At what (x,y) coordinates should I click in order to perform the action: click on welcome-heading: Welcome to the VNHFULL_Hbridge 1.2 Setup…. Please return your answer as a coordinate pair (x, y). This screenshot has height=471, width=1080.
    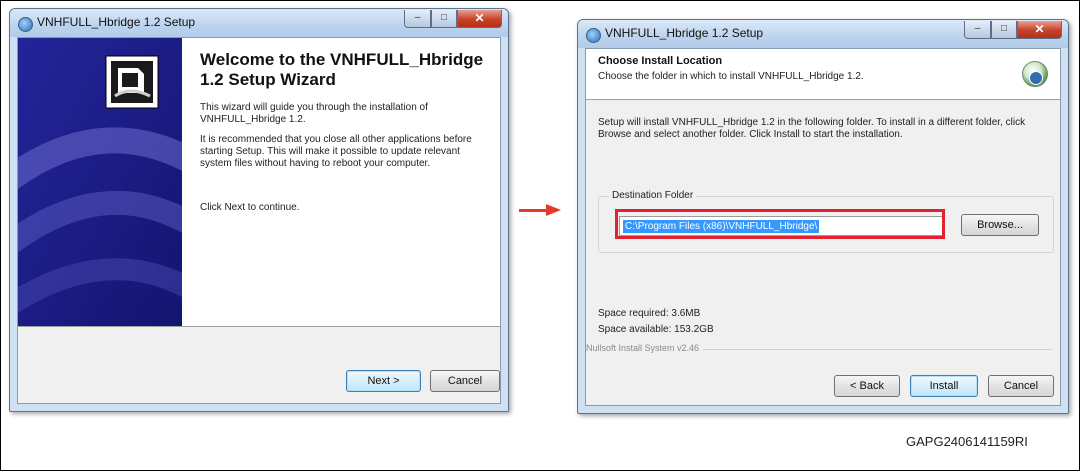
    Looking at the image, I should click on (342, 69).